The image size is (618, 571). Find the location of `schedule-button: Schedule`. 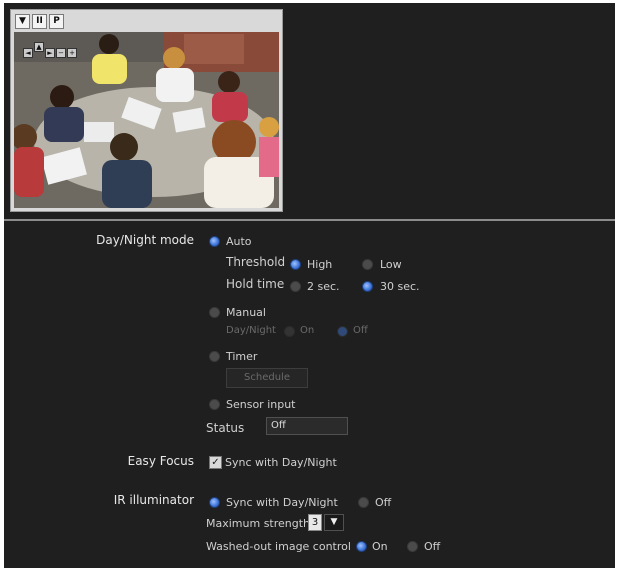

schedule-button: Schedule is located at coordinates (267, 378).